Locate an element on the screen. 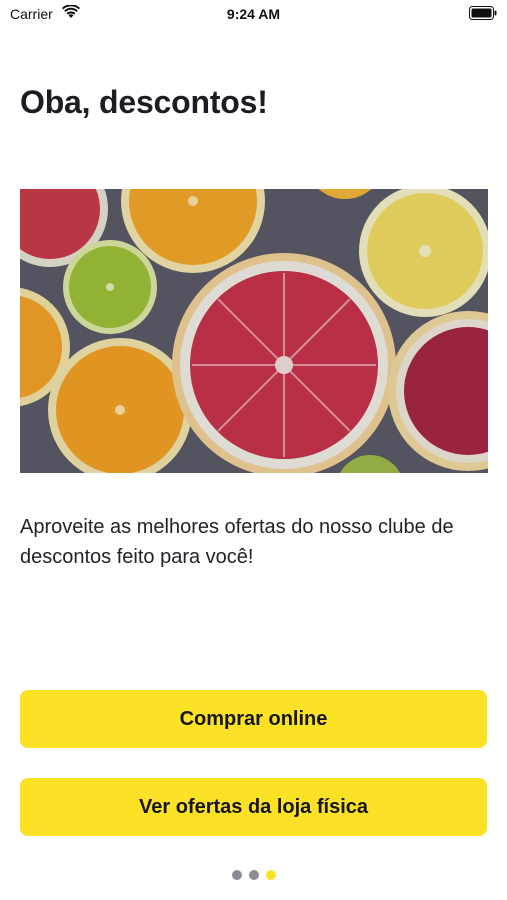 The height and width of the screenshot is (900, 507). status-bar: Carrier 9:24 AM is located at coordinates (253, 14).